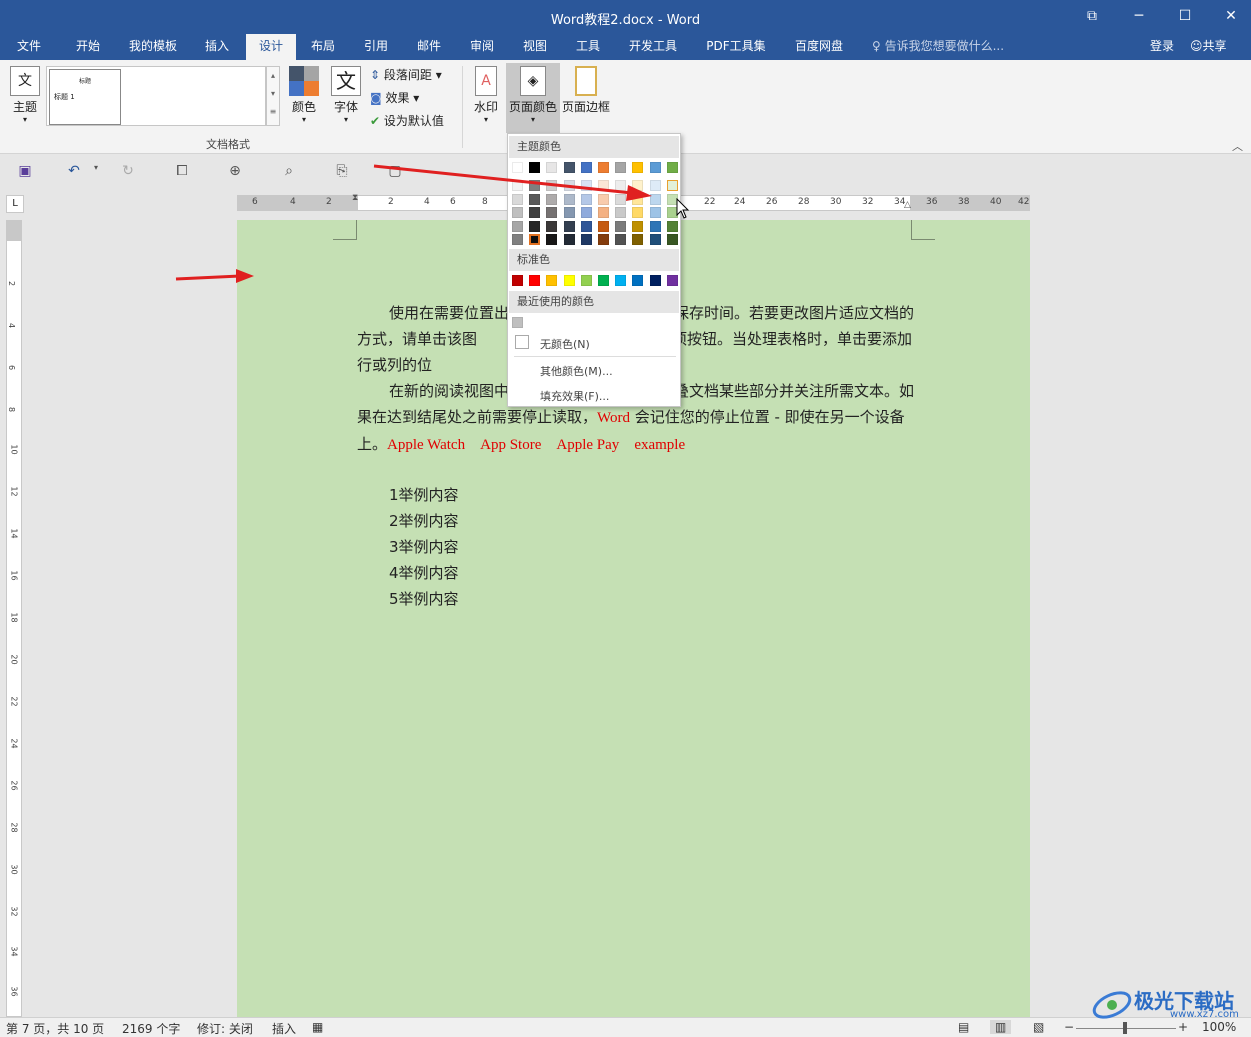 This screenshot has height=1037, width=1251. What do you see at coordinates (182, 172) in the screenshot?
I see `read-mode-icon: ⧠` at bounding box center [182, 172].